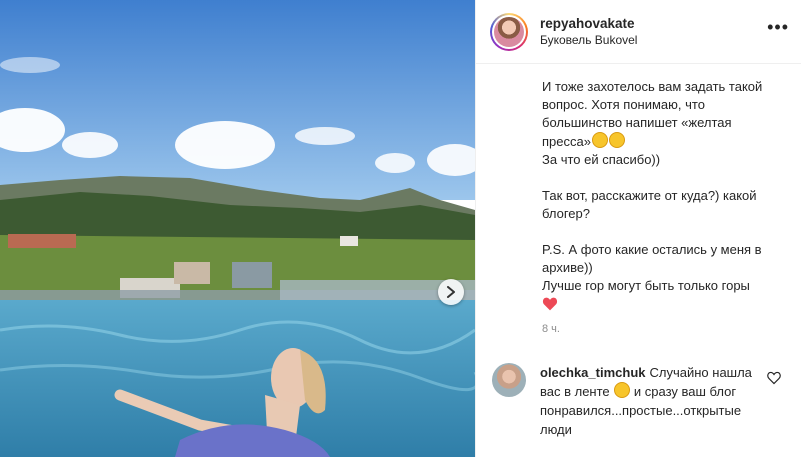  What do you see at coordinates (638, 32) in the screenshot?
I see `post-header: repyahovakate Буковель Bukovel •••` at bounding box center [638, 32].